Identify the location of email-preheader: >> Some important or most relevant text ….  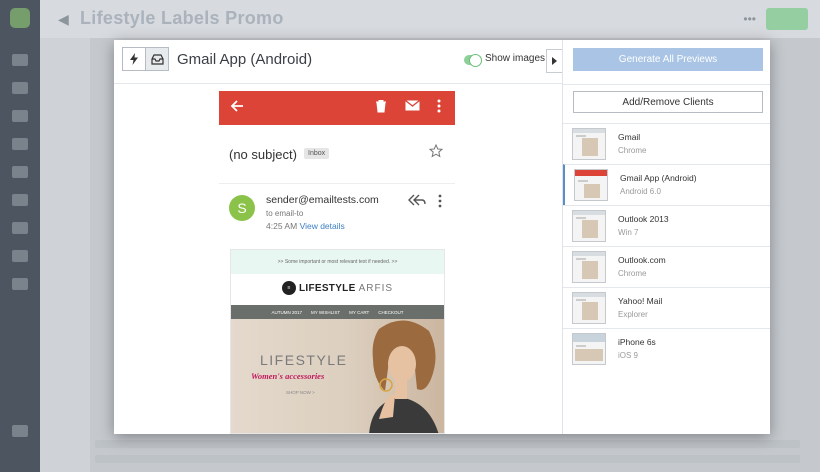
(337, 262).